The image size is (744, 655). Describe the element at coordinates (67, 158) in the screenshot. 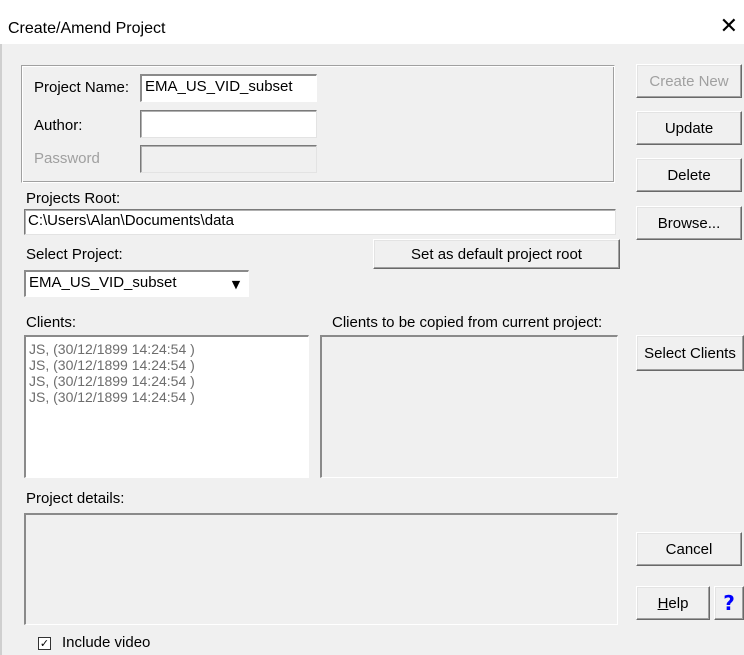

I see `password-label: Password` at that location.